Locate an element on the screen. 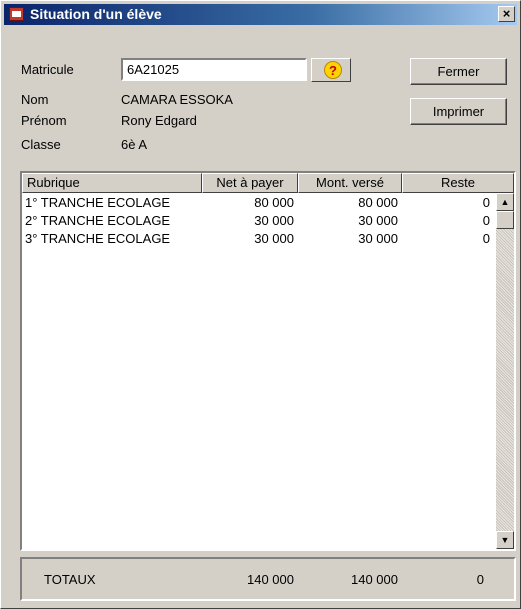 This screenshot has width=521, height=609. question-mark-icon: ? is located at coordinates (333, 70).